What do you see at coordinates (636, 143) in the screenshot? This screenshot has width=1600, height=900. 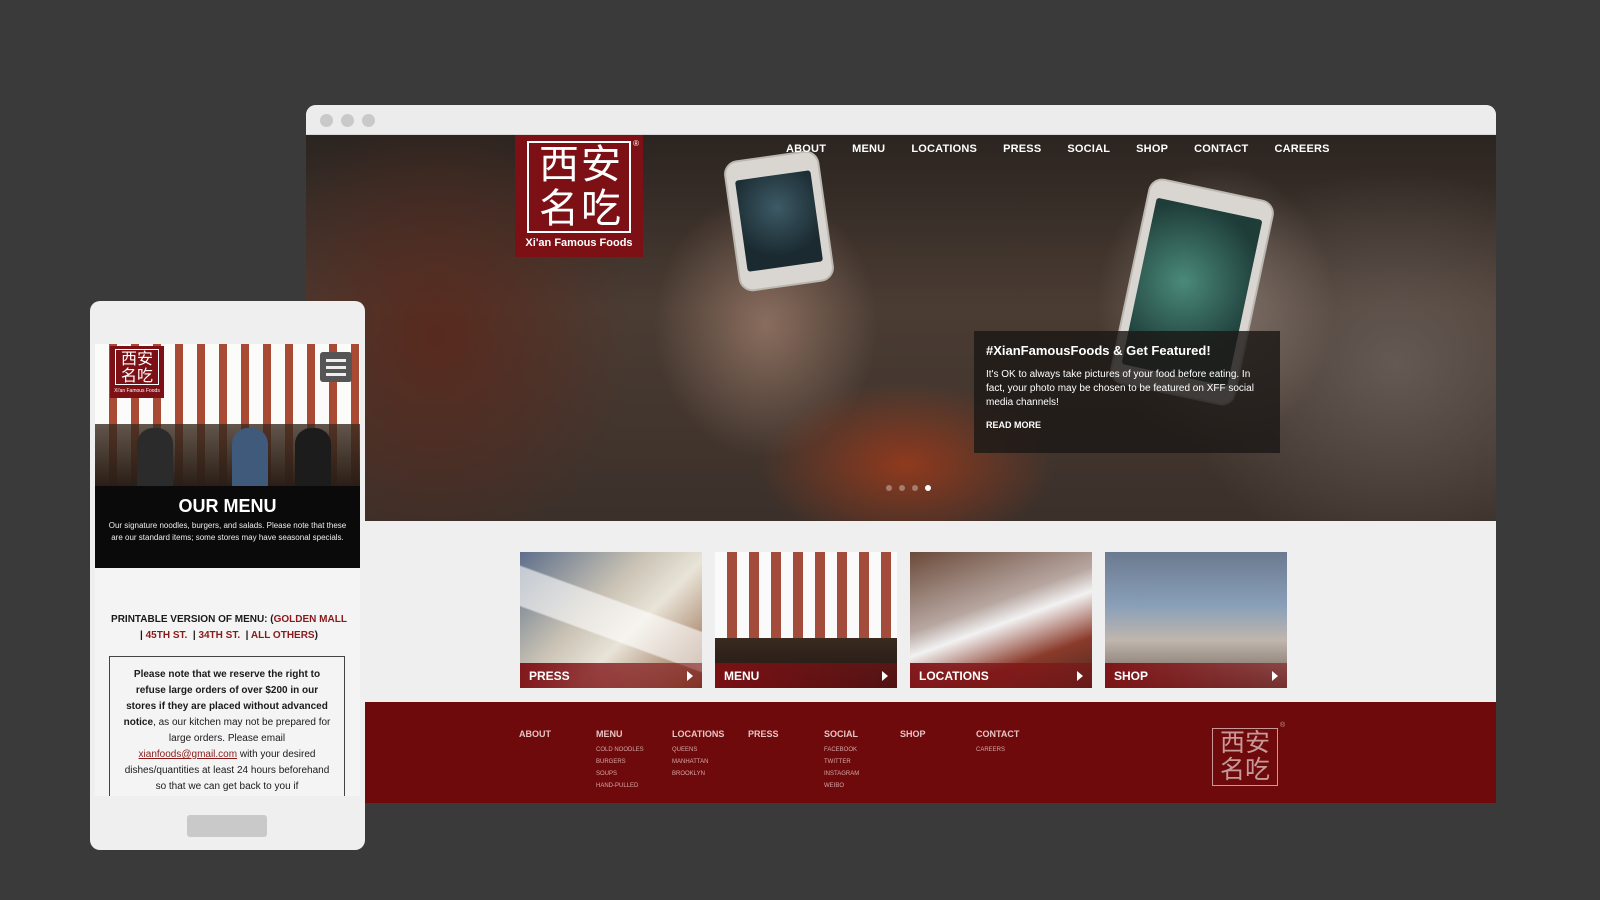 I see `registered-mark: ®` at bounding box center [636, 143].